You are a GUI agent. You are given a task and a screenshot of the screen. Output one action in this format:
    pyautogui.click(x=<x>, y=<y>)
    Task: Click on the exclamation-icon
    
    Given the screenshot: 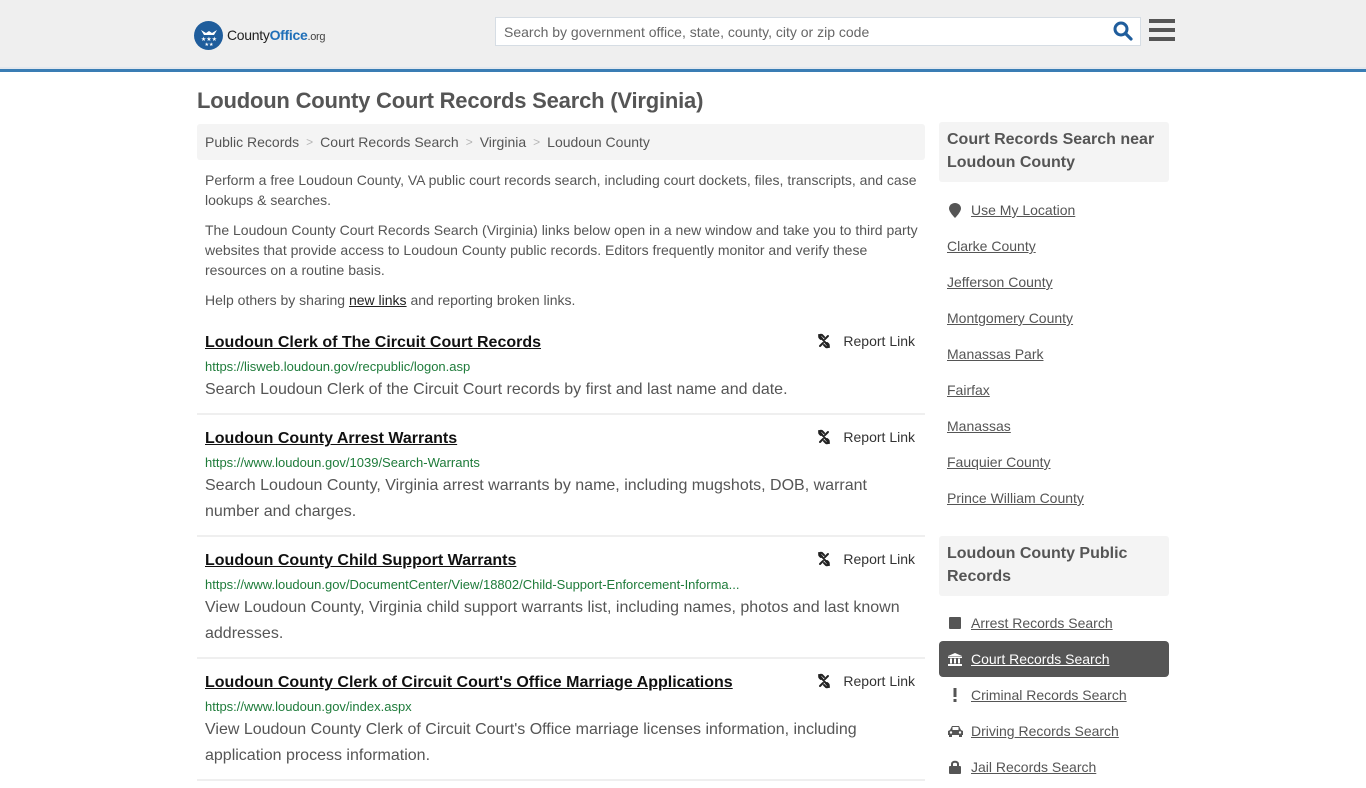 What is the action you would take?
    pyautogui.click(x=955, y=695)
    